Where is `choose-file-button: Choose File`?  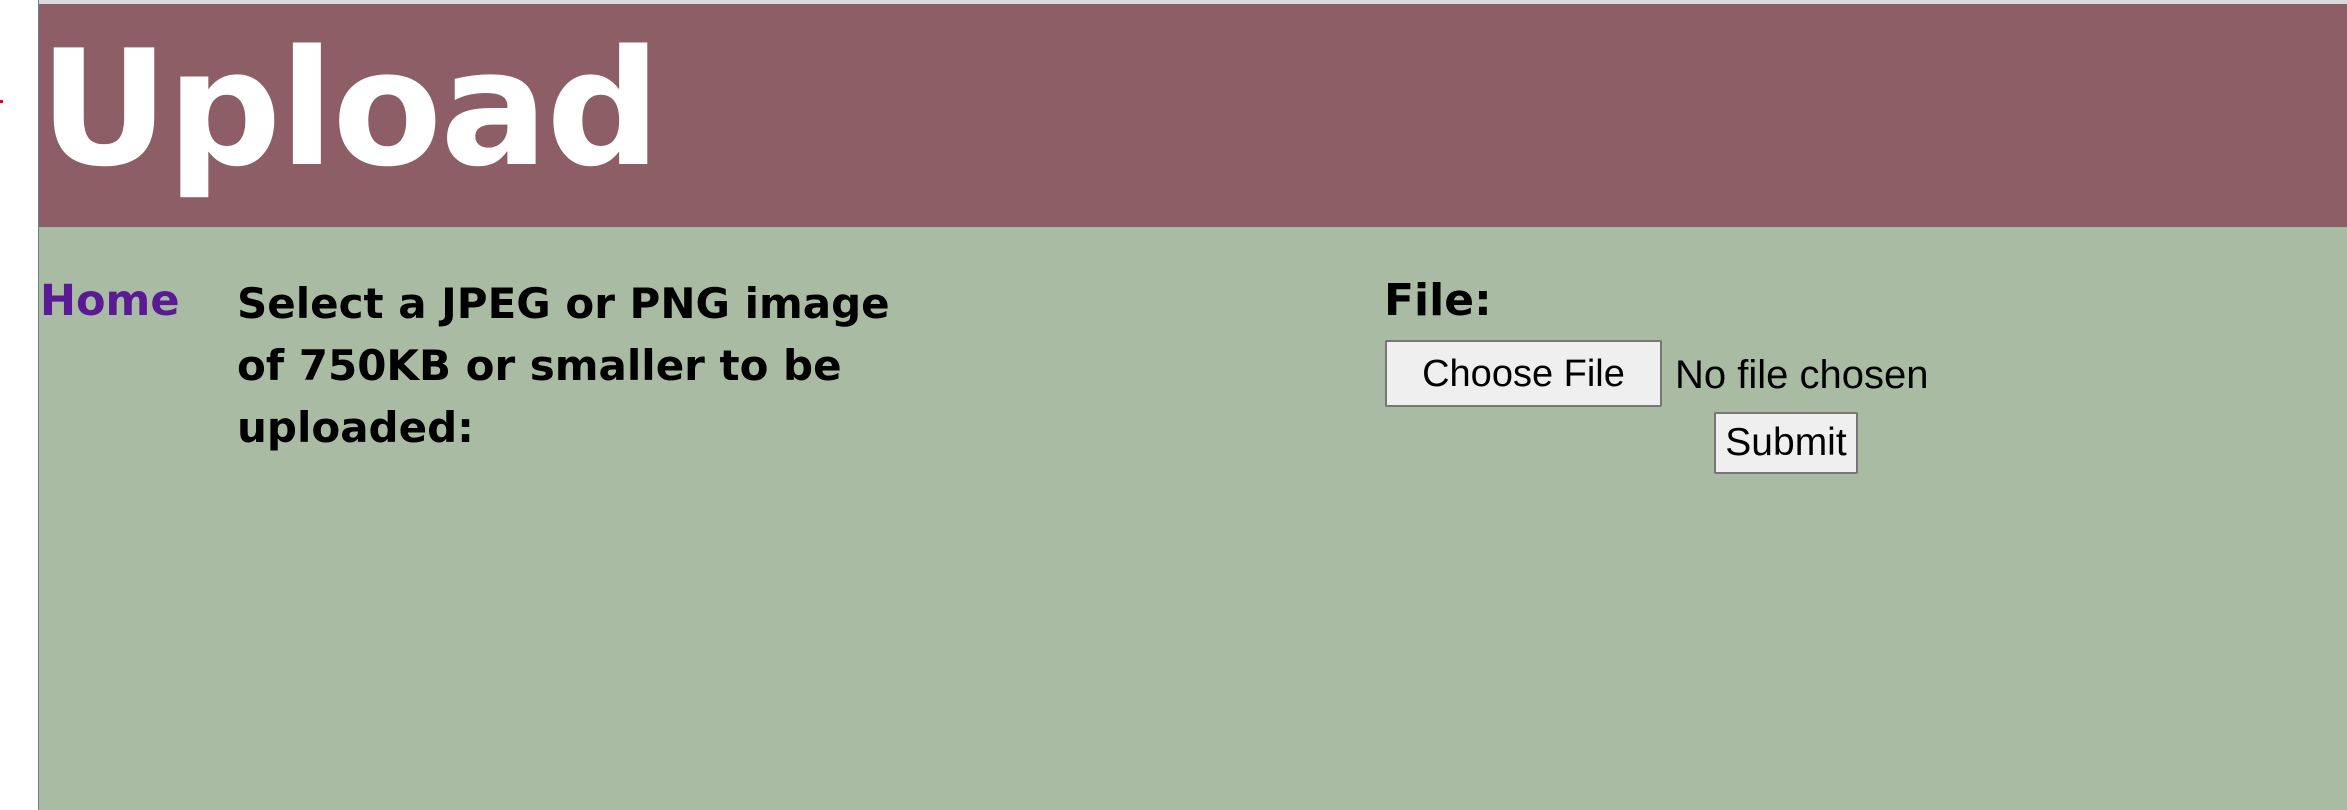 choose-file-button: Choose File is located at coordinates (1523, 373).